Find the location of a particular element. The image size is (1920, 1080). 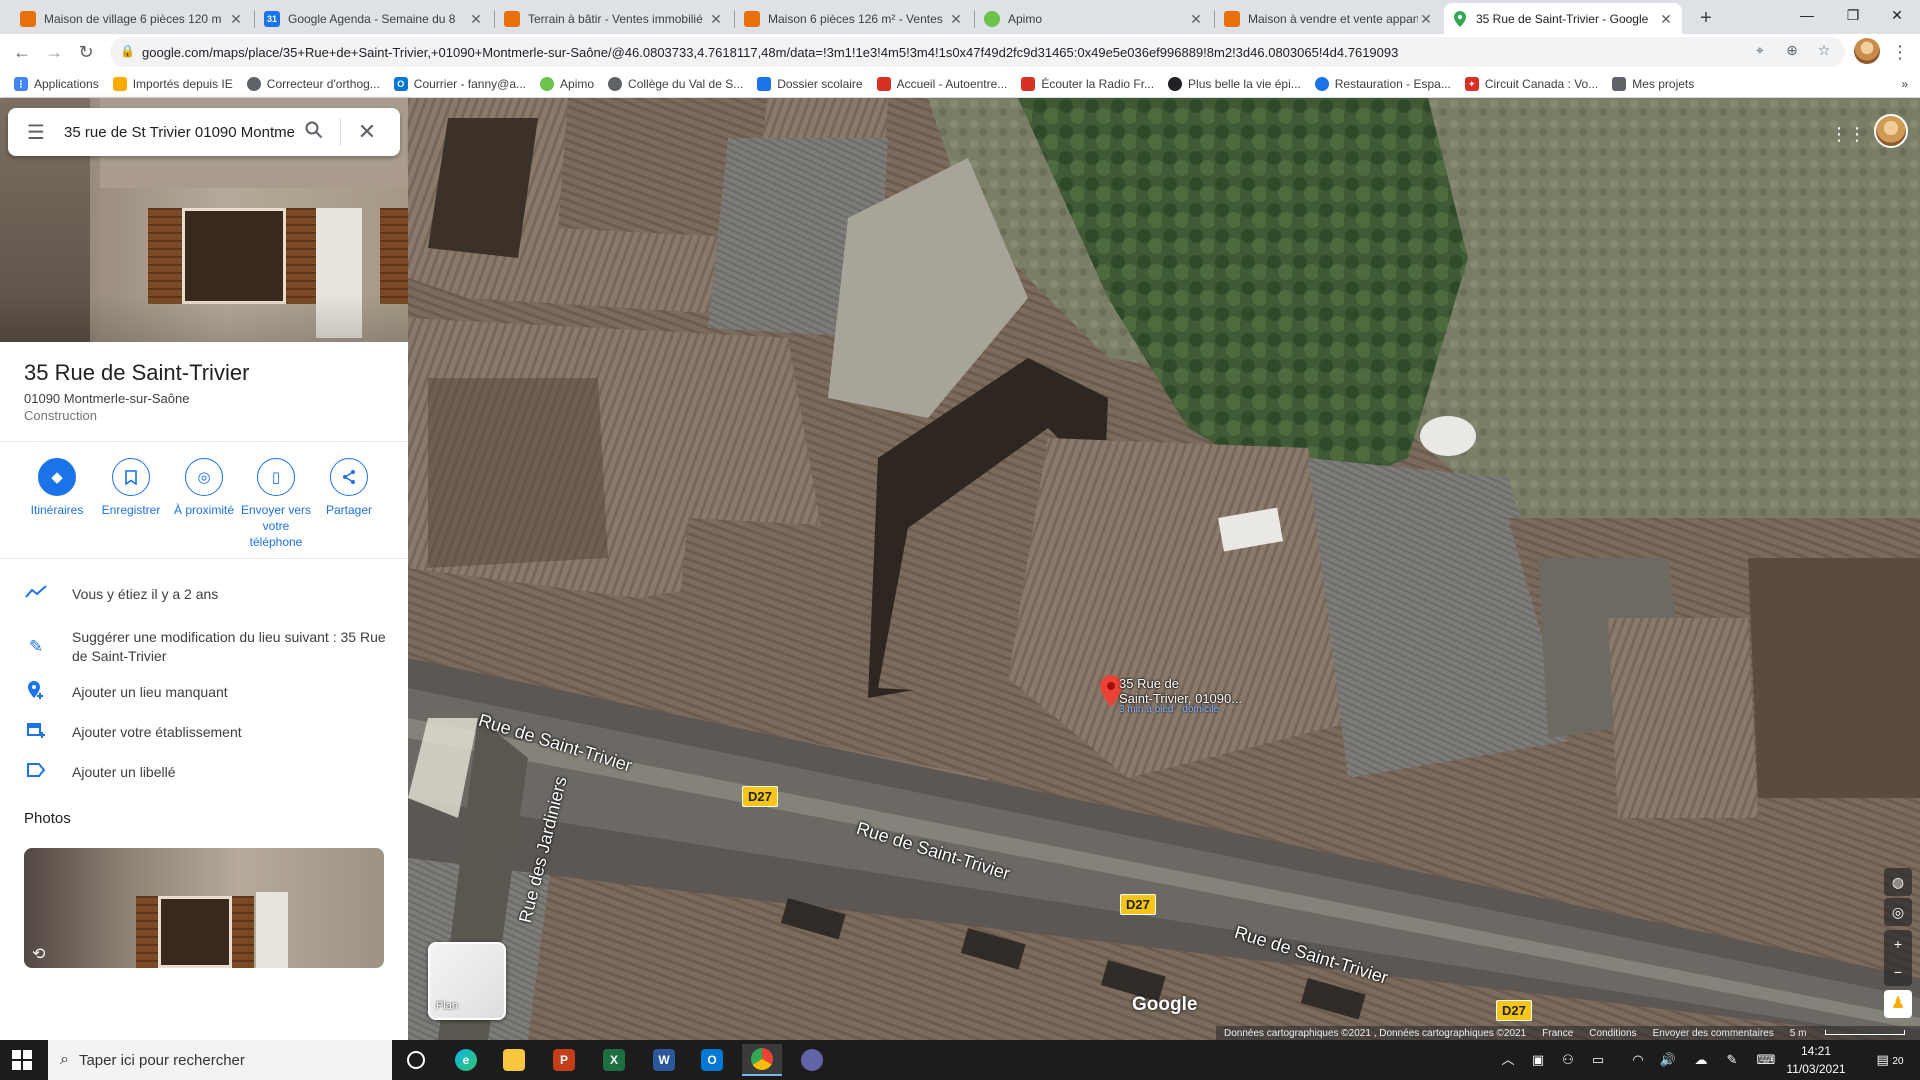

bookmark-mes-projets: Mes projets is located at coordinates (1653, 83).